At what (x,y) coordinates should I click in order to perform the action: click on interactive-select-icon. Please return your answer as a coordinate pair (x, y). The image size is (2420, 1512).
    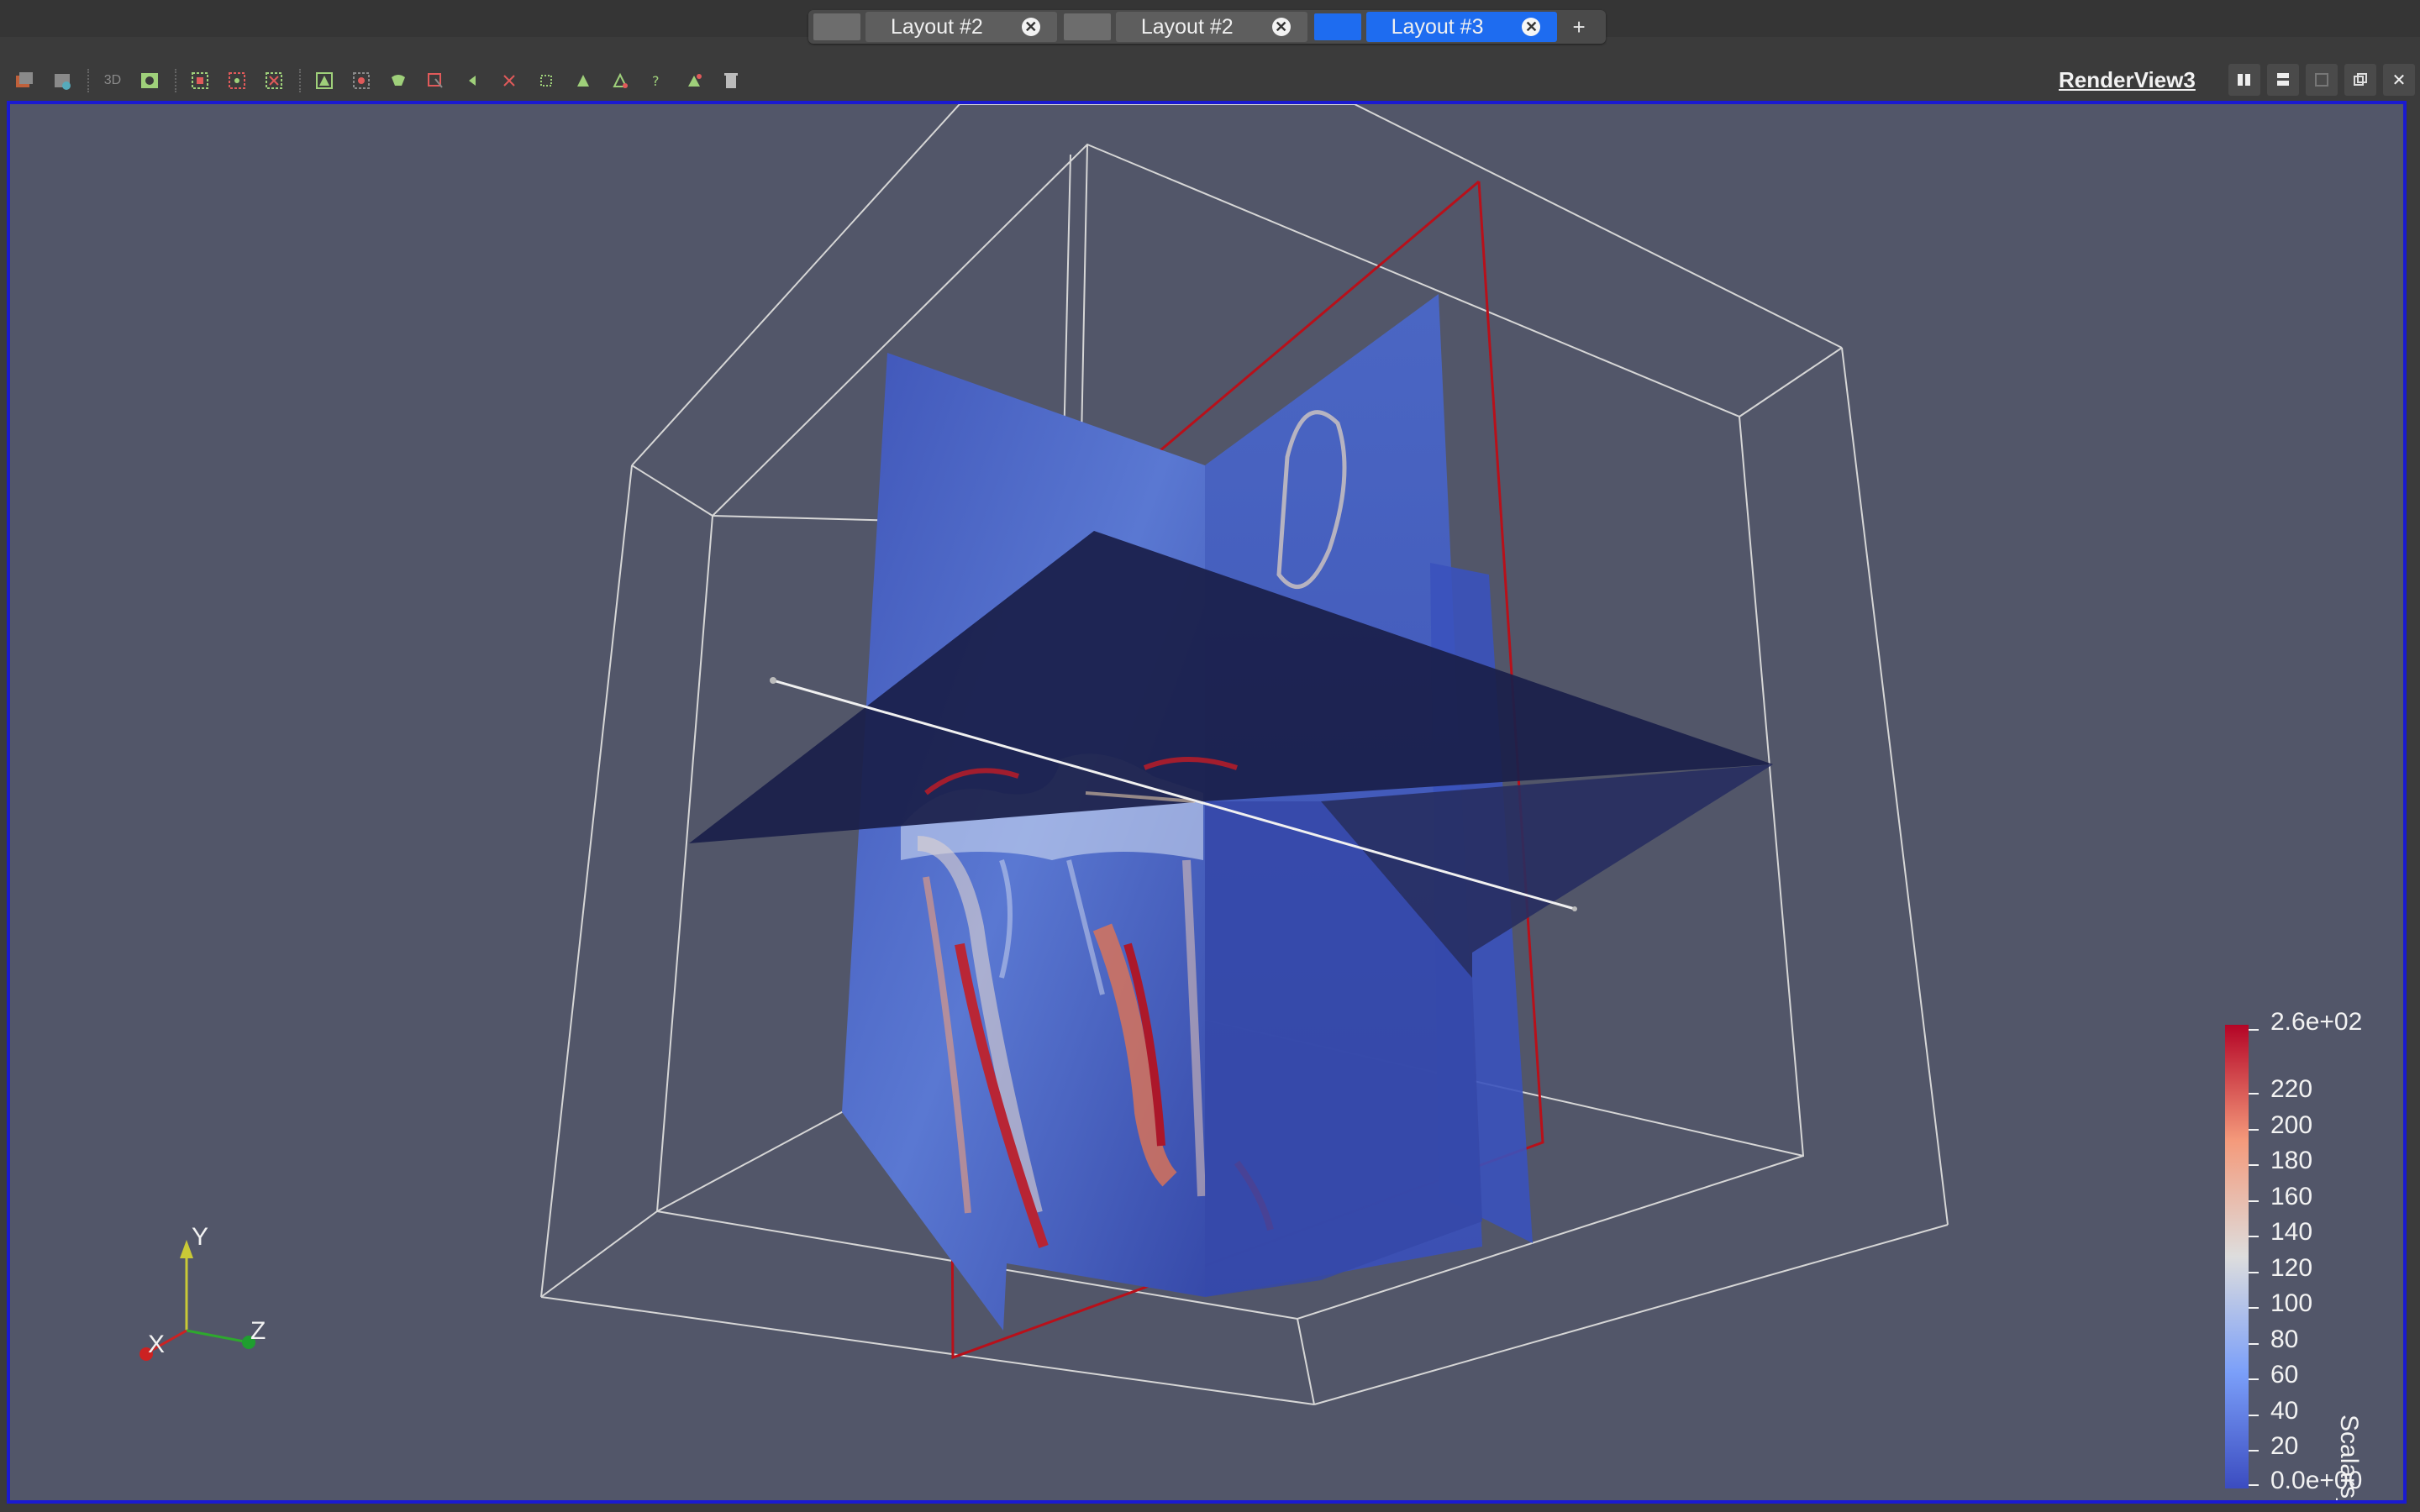
    Looking at the image, I should click on (398, 80).